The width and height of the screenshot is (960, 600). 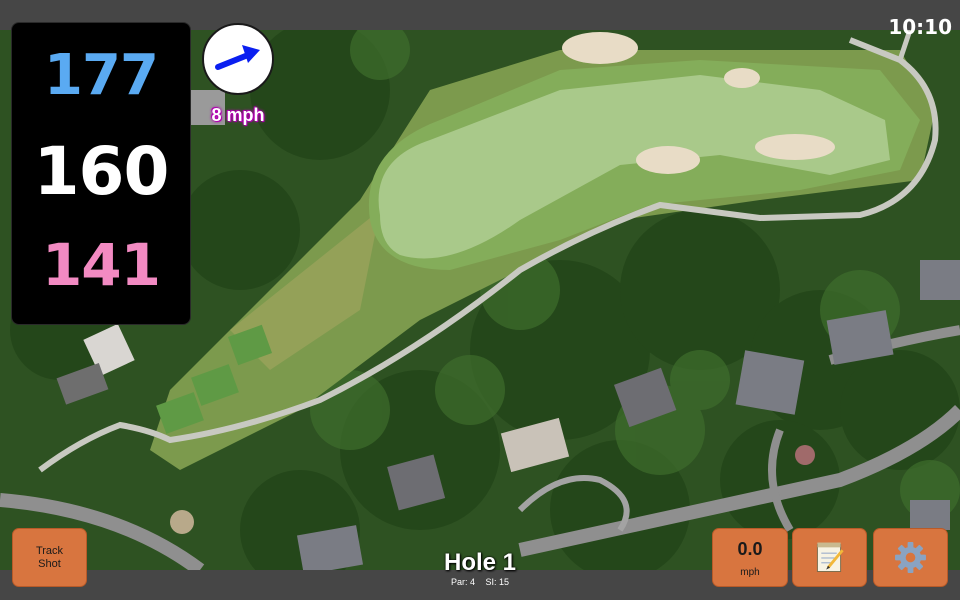 I want to click on gear-icon, so click(x=910, y=557).